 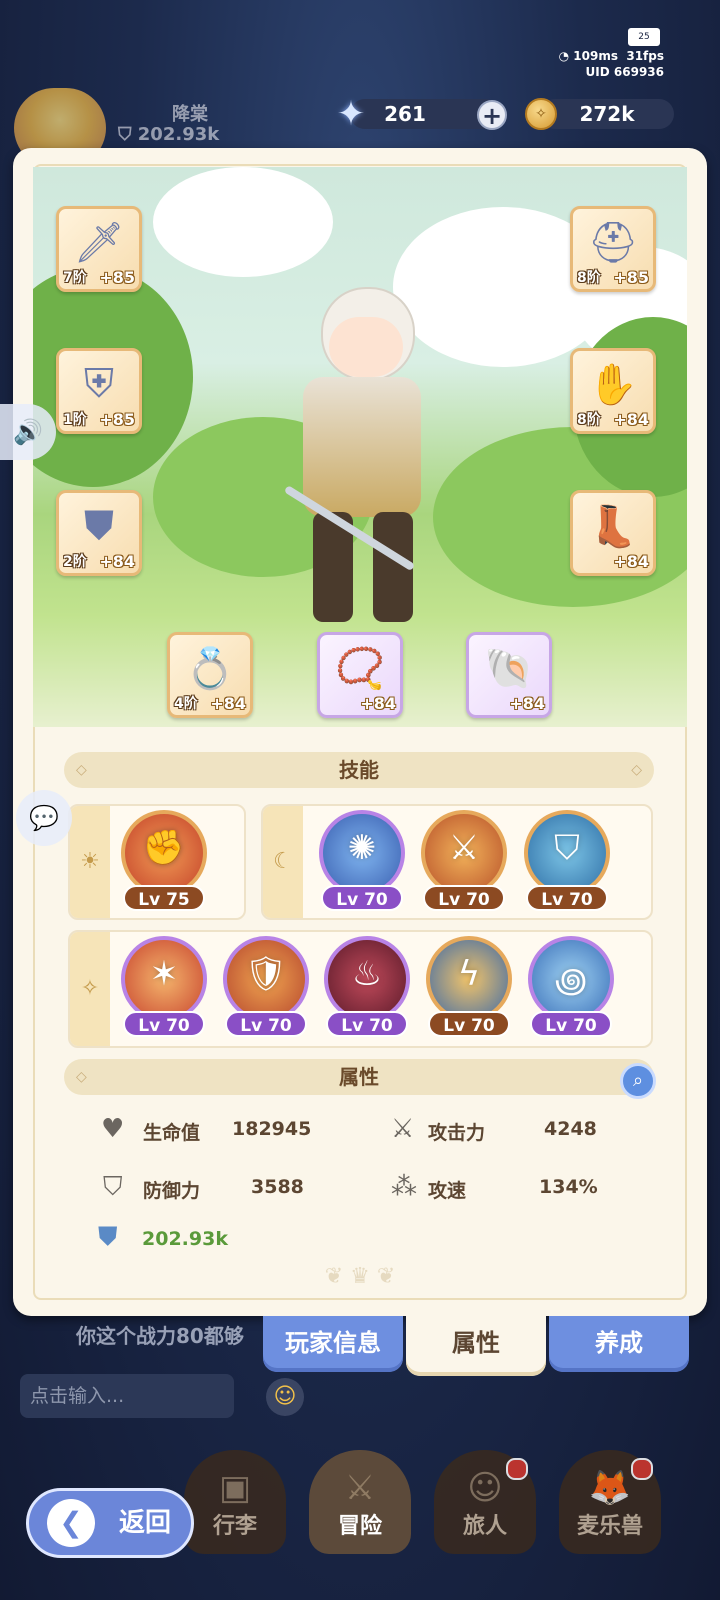 I want to click on skill-icon: ⛉, so click(x=567, y=853).